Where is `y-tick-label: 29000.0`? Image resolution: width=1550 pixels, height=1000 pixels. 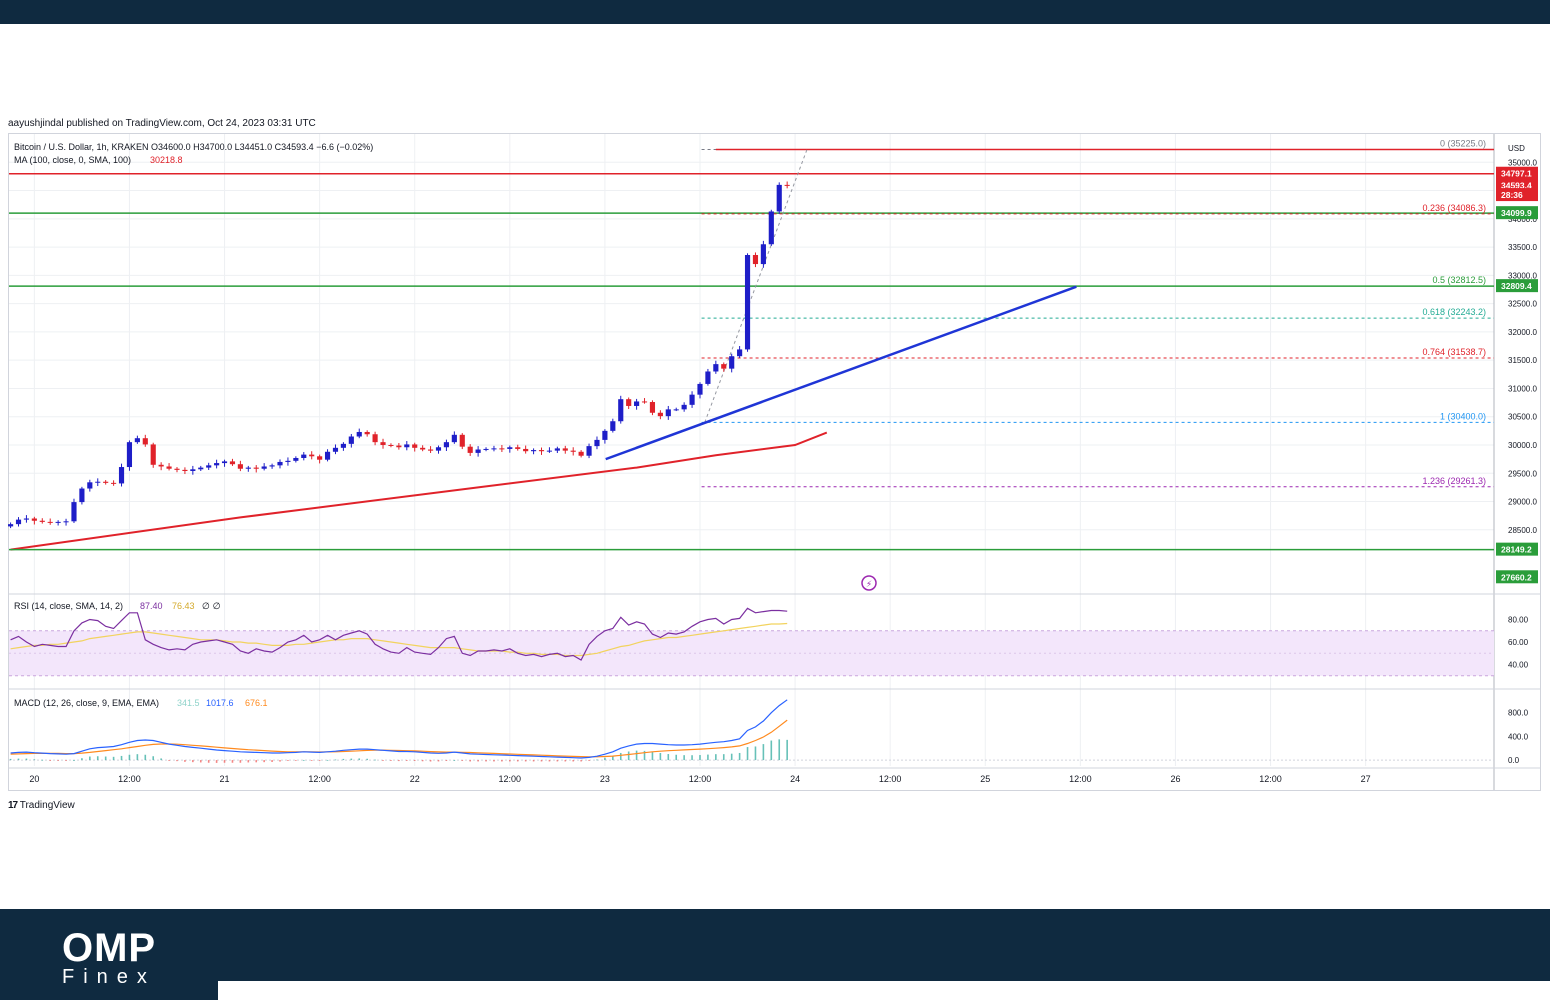 y-tick-label: 29000.0 is located at coordinates (1522, 502).